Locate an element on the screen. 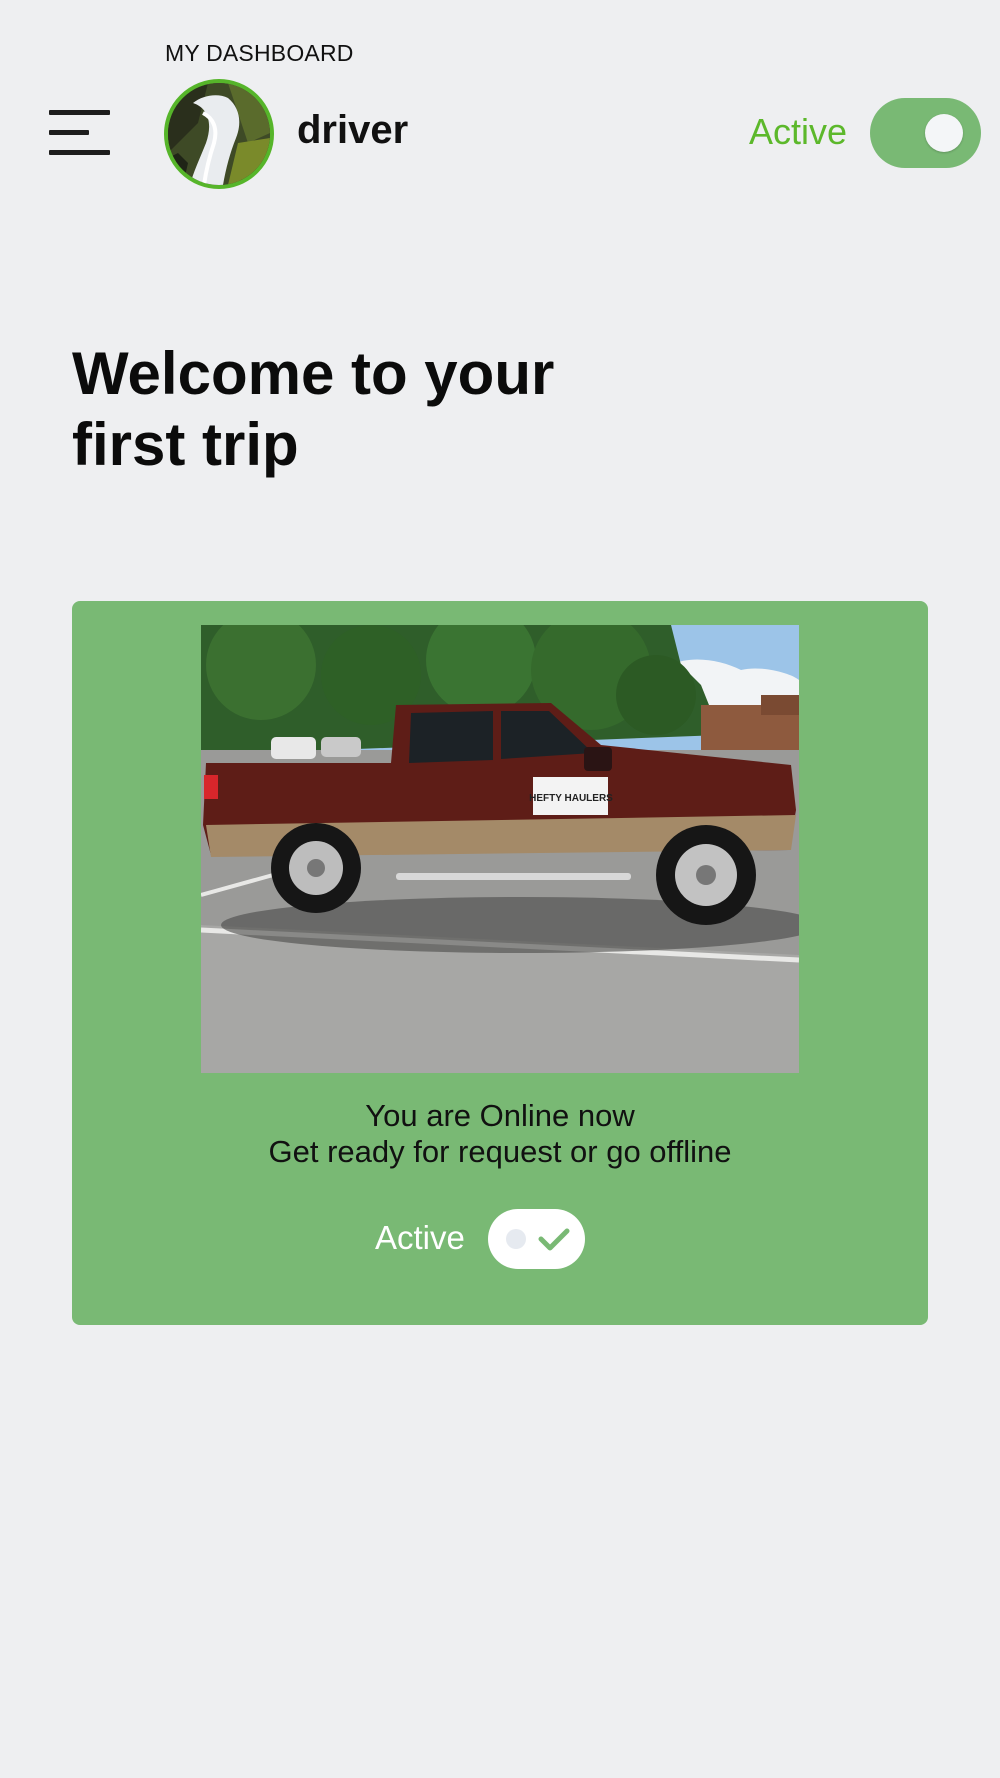 This screenshot has width=1000, height=1778. welcome-line-2: first trip is located at coordinates (185, 444).